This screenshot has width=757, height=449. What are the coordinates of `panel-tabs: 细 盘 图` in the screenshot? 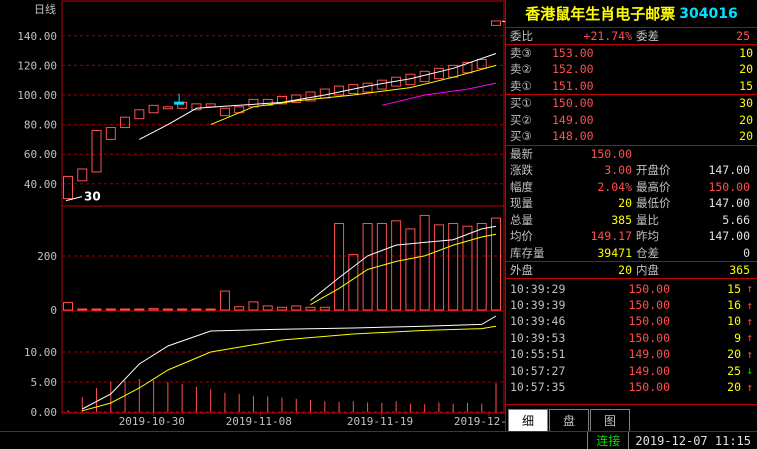 It's located at (631, 417).